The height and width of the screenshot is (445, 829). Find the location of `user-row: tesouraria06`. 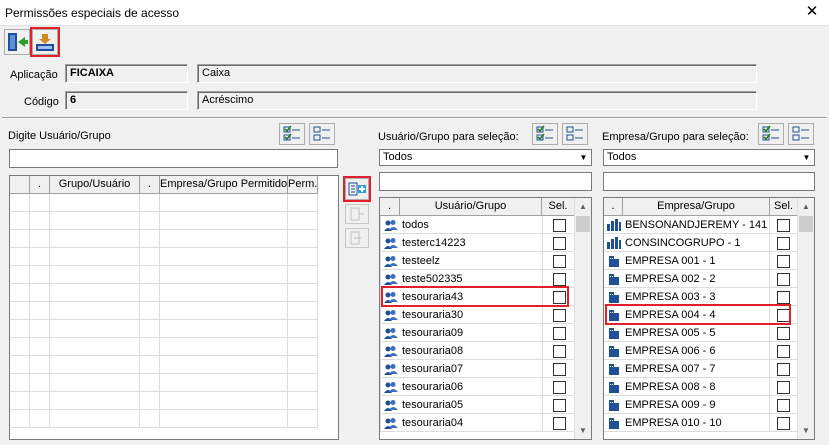

user-row: tesouraria06 is located at coordinates (478, 387).